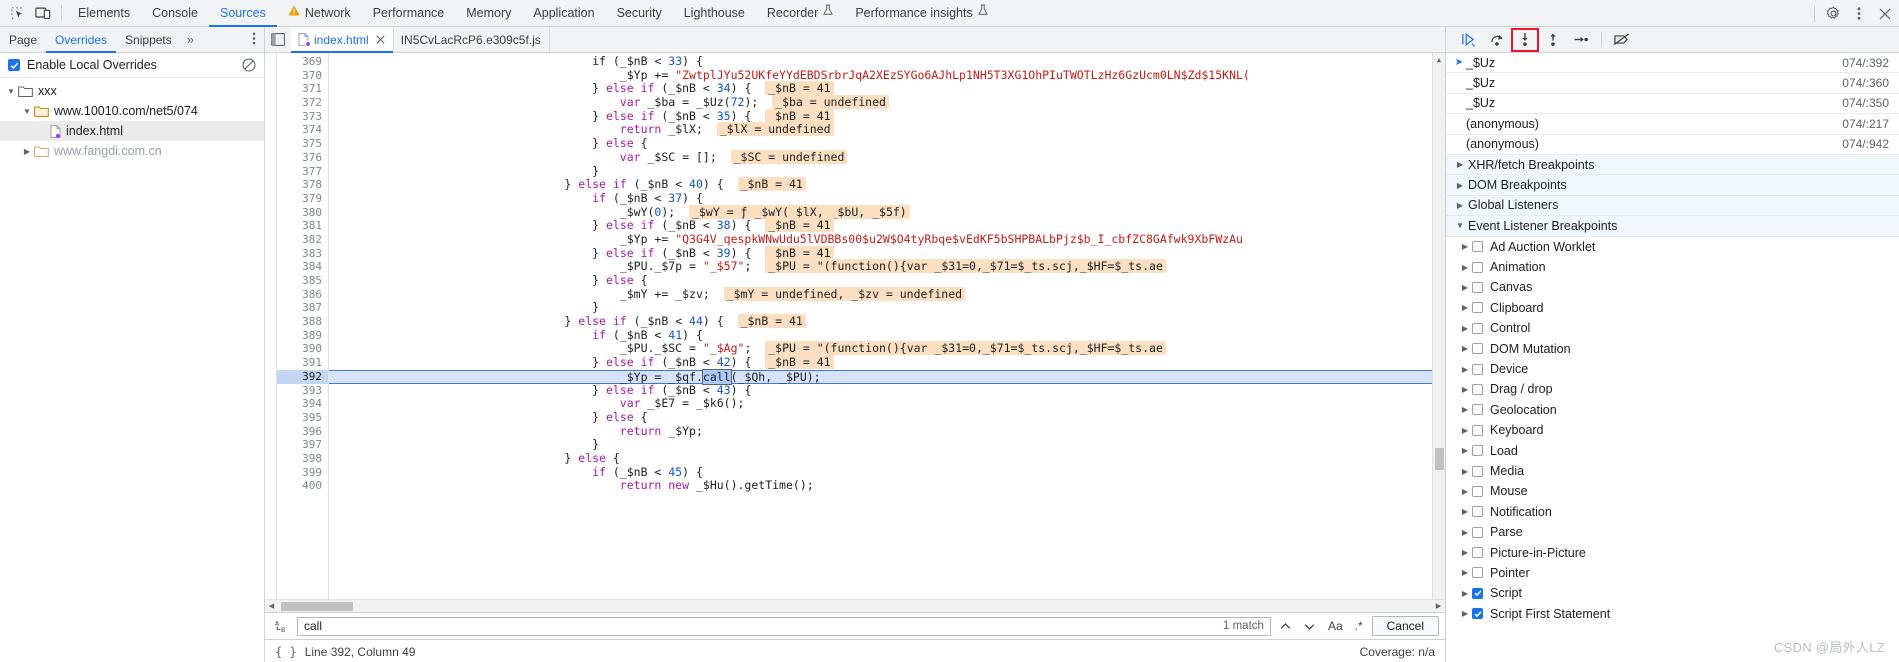  I want to click on scroll-left-icon: ◀, so click(271, 606).